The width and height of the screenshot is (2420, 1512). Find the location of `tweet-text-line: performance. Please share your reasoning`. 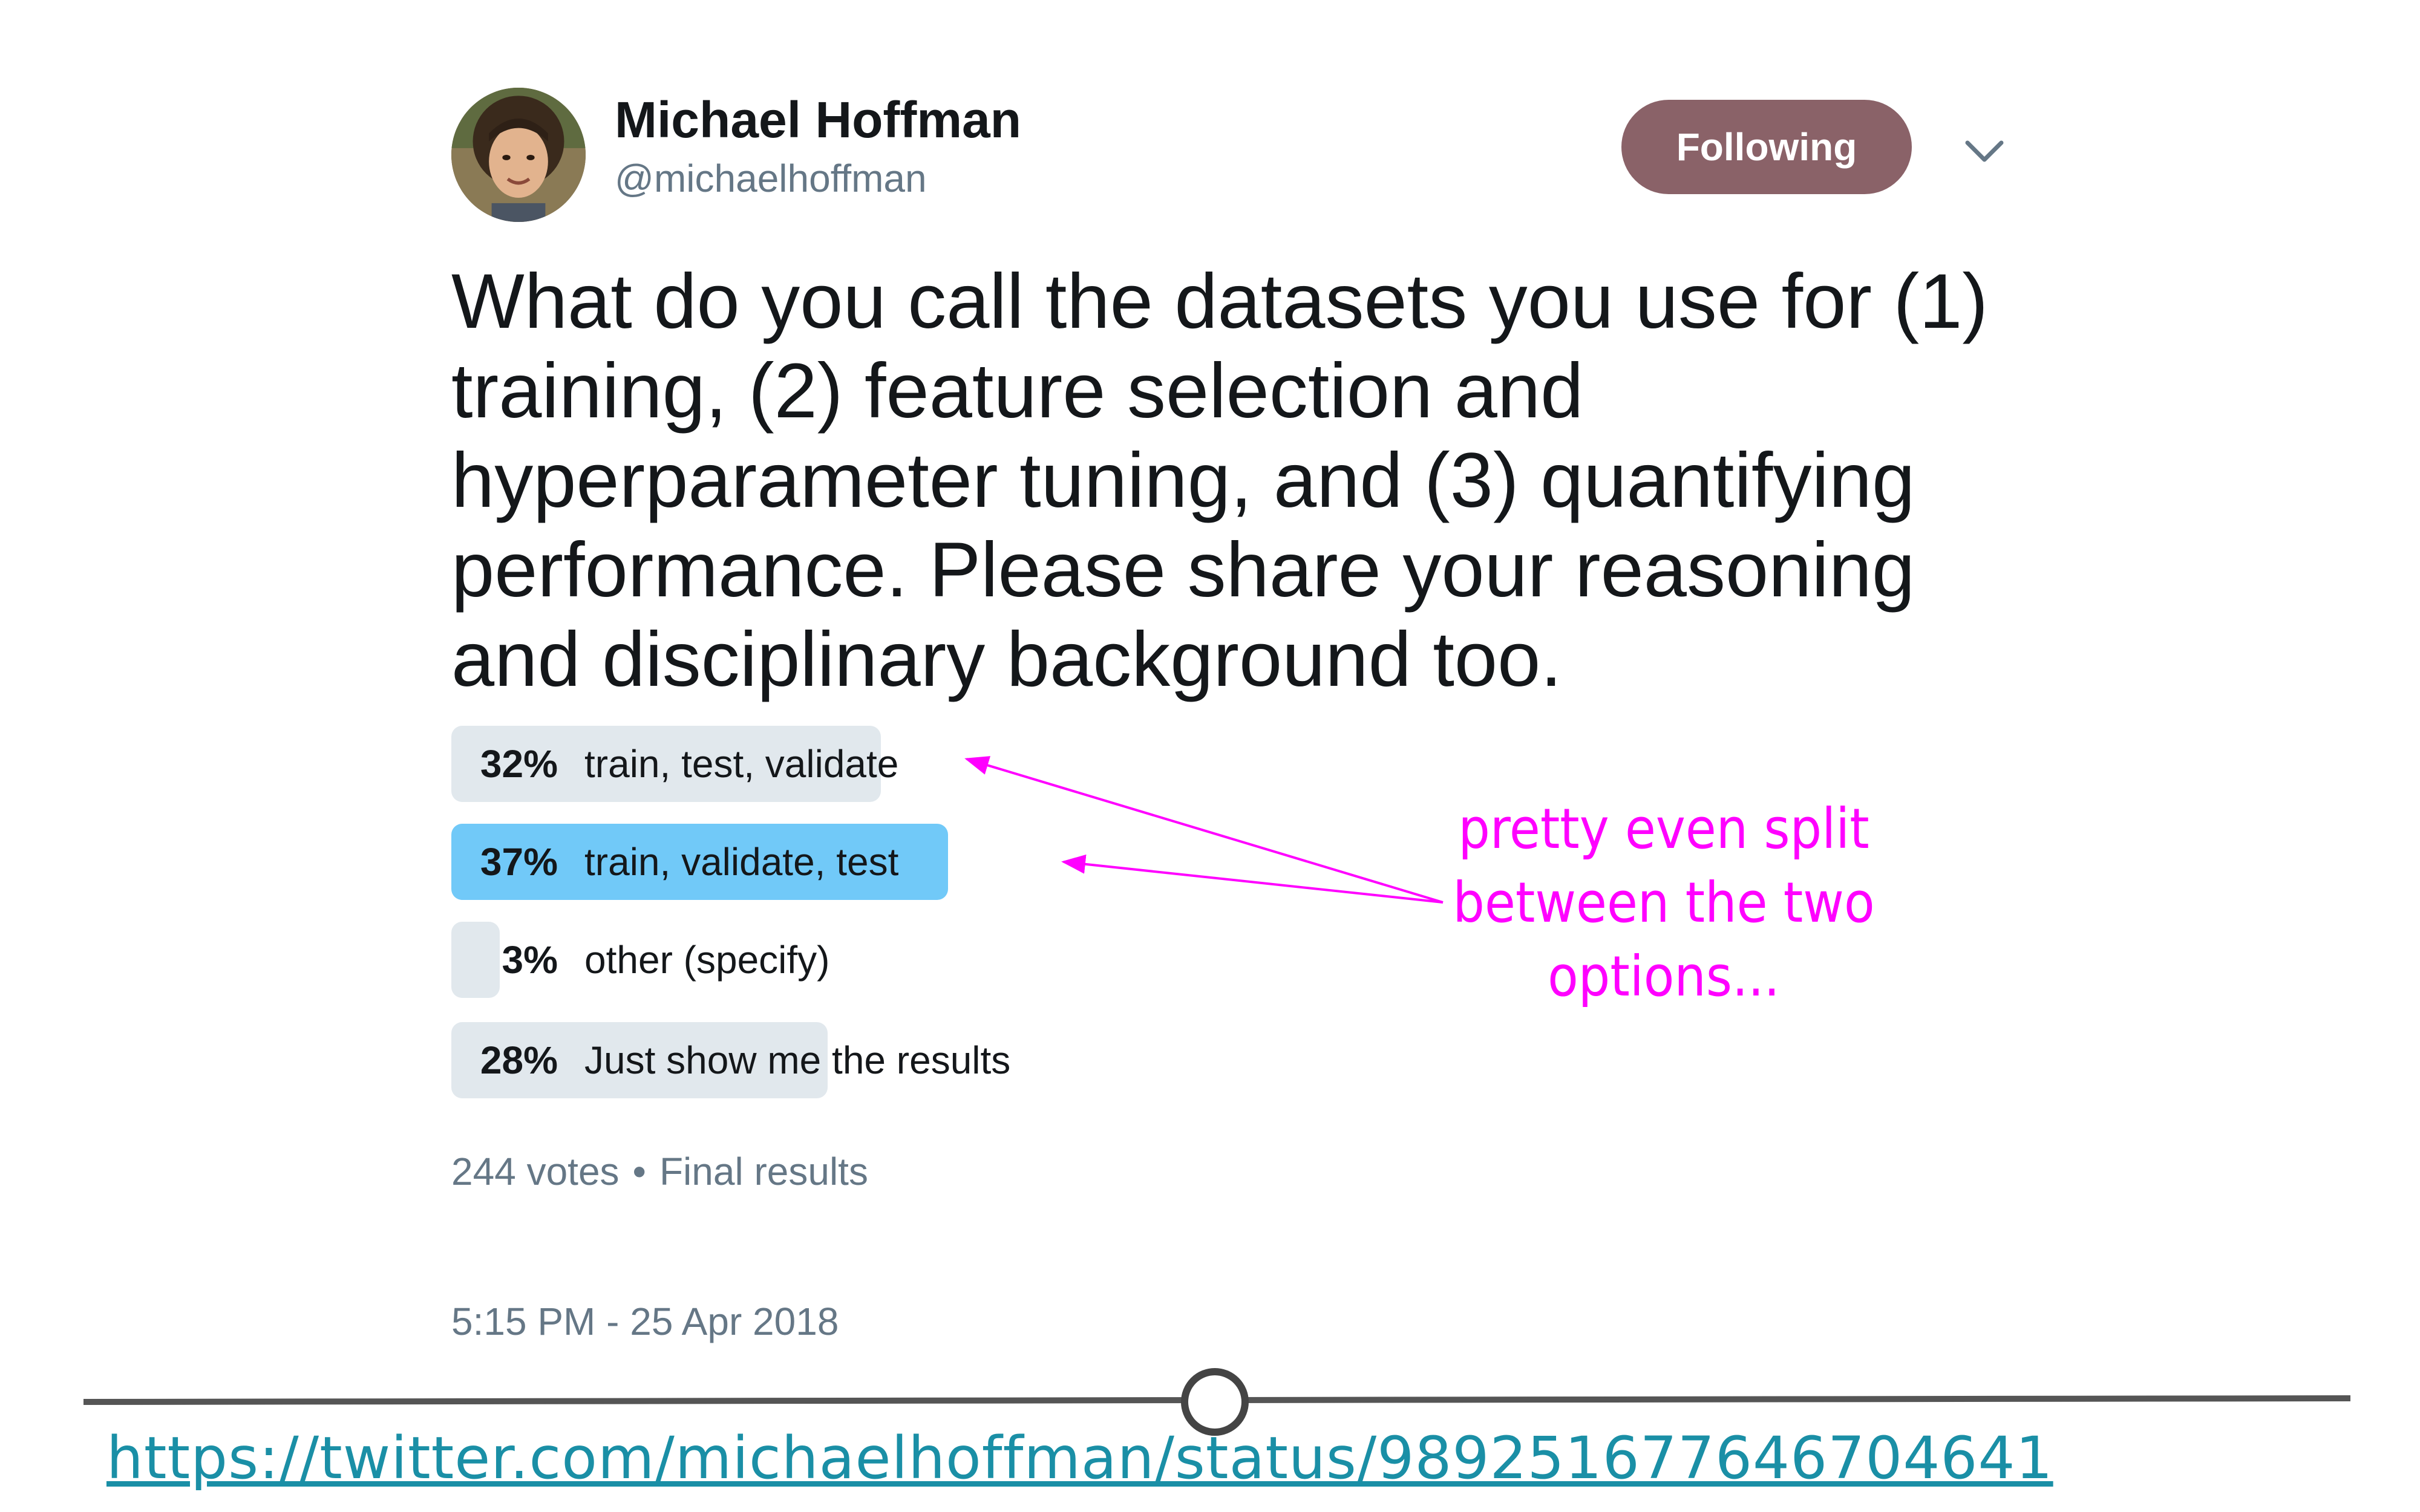

tweet-text-line: performance. Please share your reasoning is located at coordinates (1183, 570).